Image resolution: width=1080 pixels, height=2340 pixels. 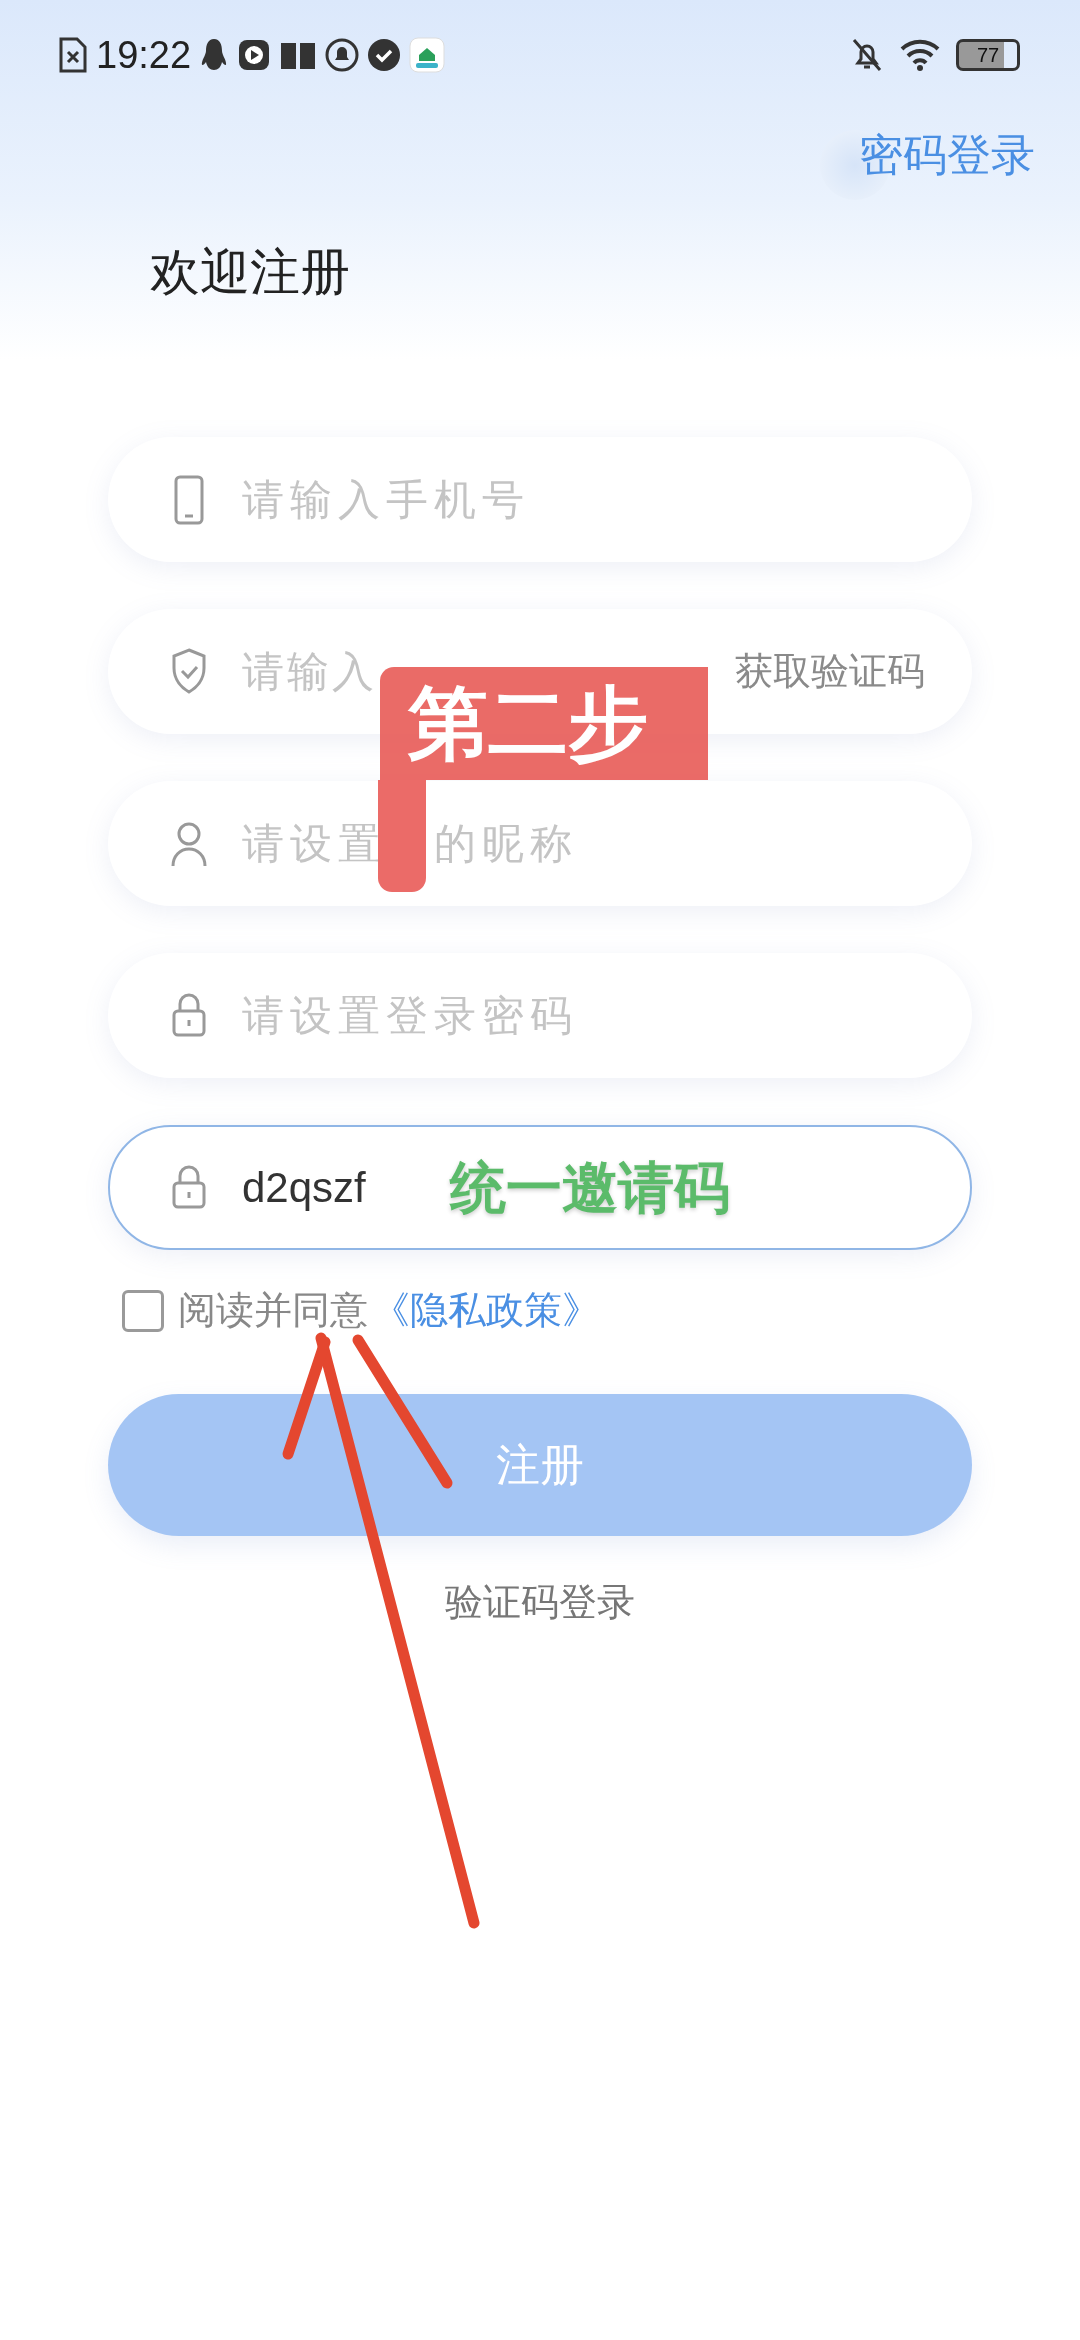 What do you see at coordinates (540, 1465) in the screenshot?
I see `register-button: 注册` at bounding box center [540, 1465].